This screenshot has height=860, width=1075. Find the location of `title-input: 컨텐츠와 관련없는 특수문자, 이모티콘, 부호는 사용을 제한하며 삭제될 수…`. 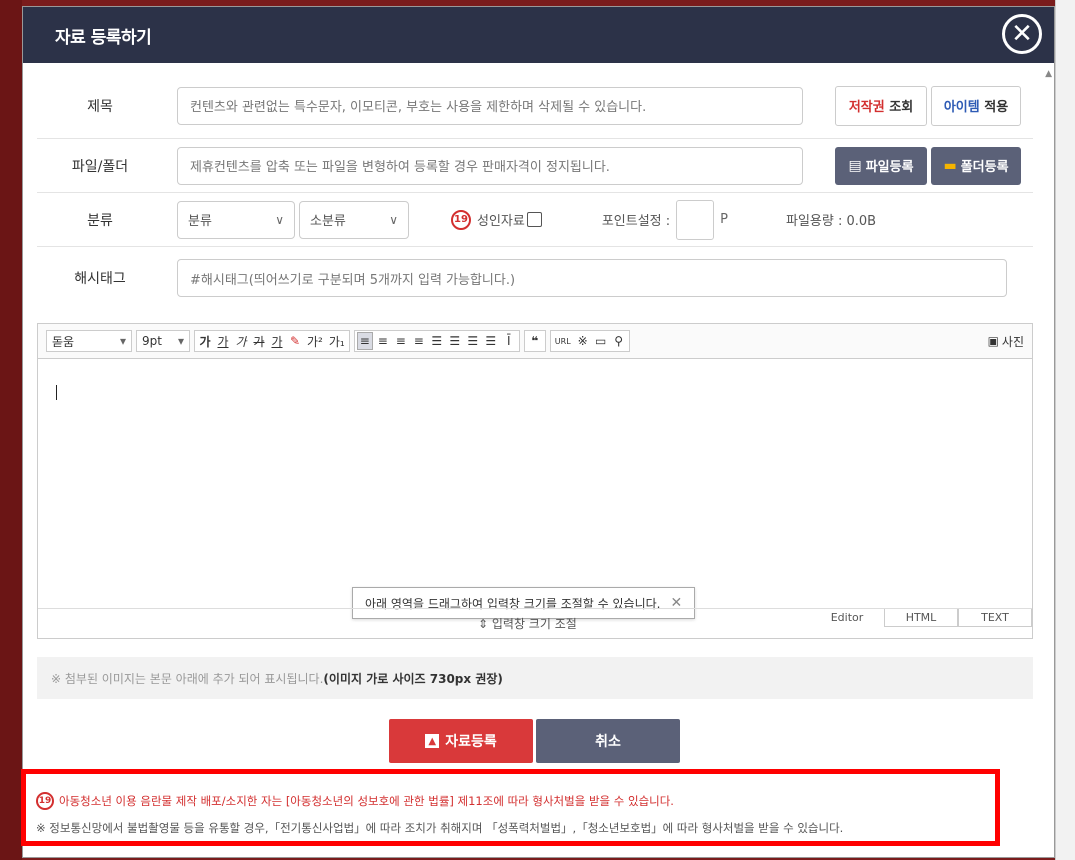

title-input: 컨텐츠와 관련없는 특수문자, 이모티콘, 부호는 사용을 제한하며 삭제될 수… is located at coordinates (490, 105).